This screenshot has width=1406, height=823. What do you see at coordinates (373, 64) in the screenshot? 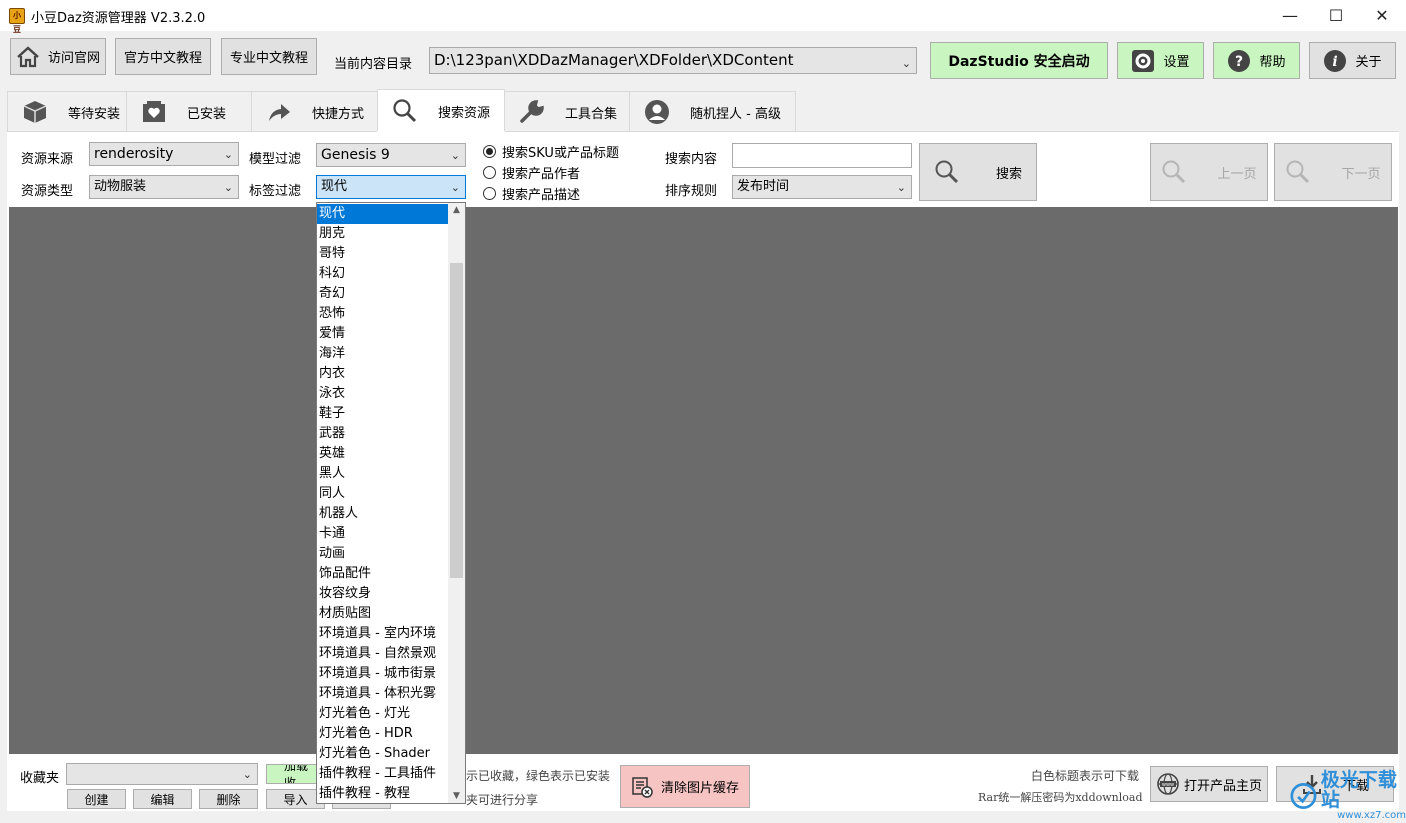
I see `content-dir-label: 当前内容目录` at bounding box center [373, 64].